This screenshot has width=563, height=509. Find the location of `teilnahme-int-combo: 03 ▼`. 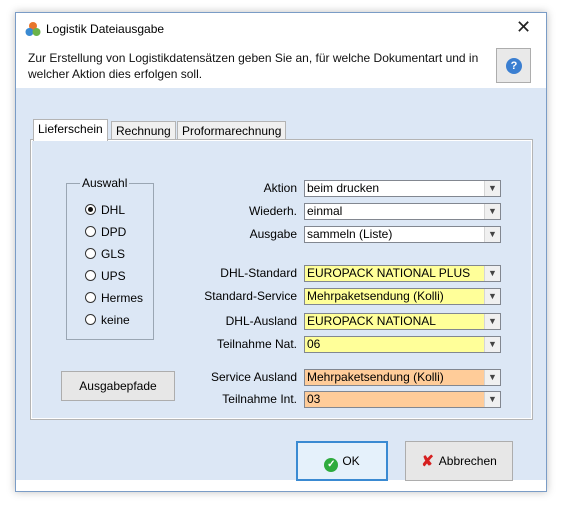

teilnahme-int-combo: 03 ▼ is located at coordinates (402, 399).